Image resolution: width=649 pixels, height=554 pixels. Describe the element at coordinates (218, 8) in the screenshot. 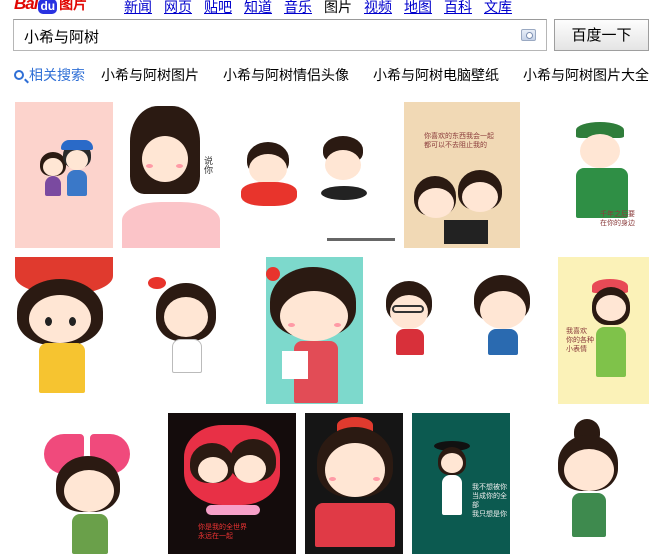

I see `nav-tieba: 贴吧` at that location.